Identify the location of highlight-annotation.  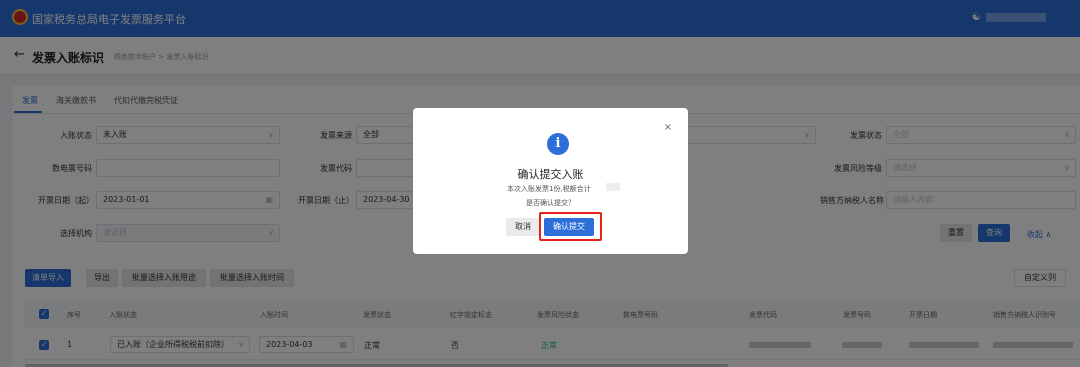
(570, 226).